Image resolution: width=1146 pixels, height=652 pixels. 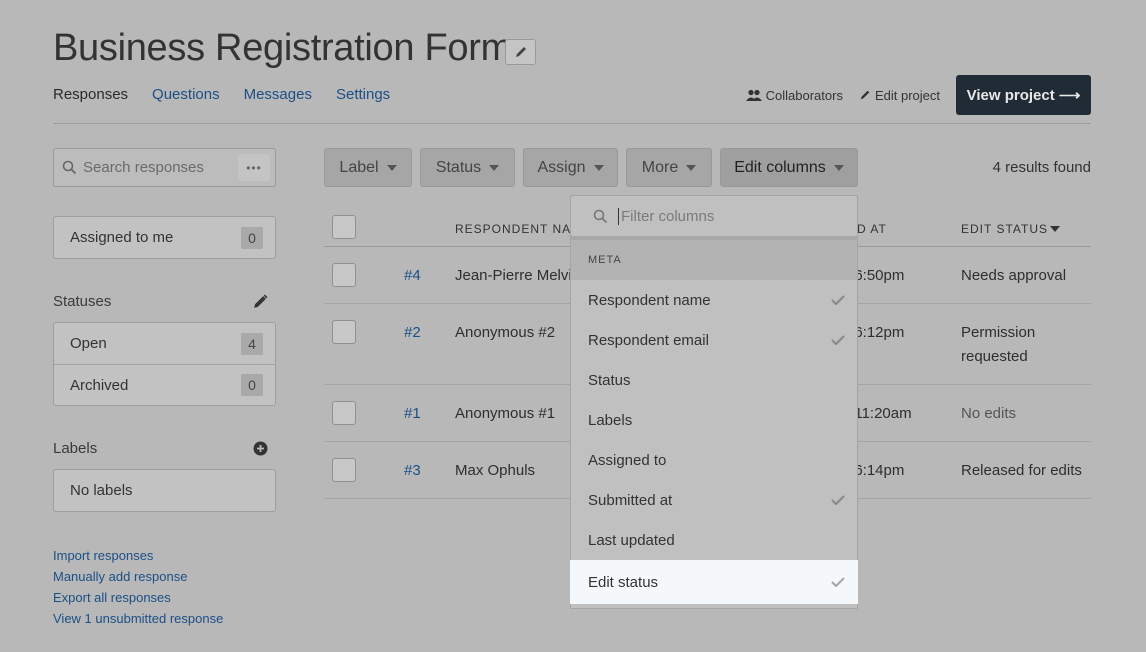 I want to click on status-button: Status, so click(x=467, y=167).